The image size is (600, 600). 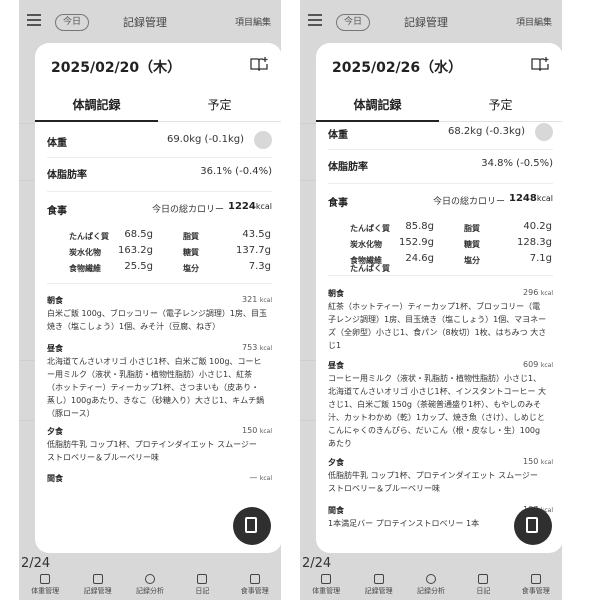 I want to click on meal-kcal: 150 kcal, so click(x=538, y=461).